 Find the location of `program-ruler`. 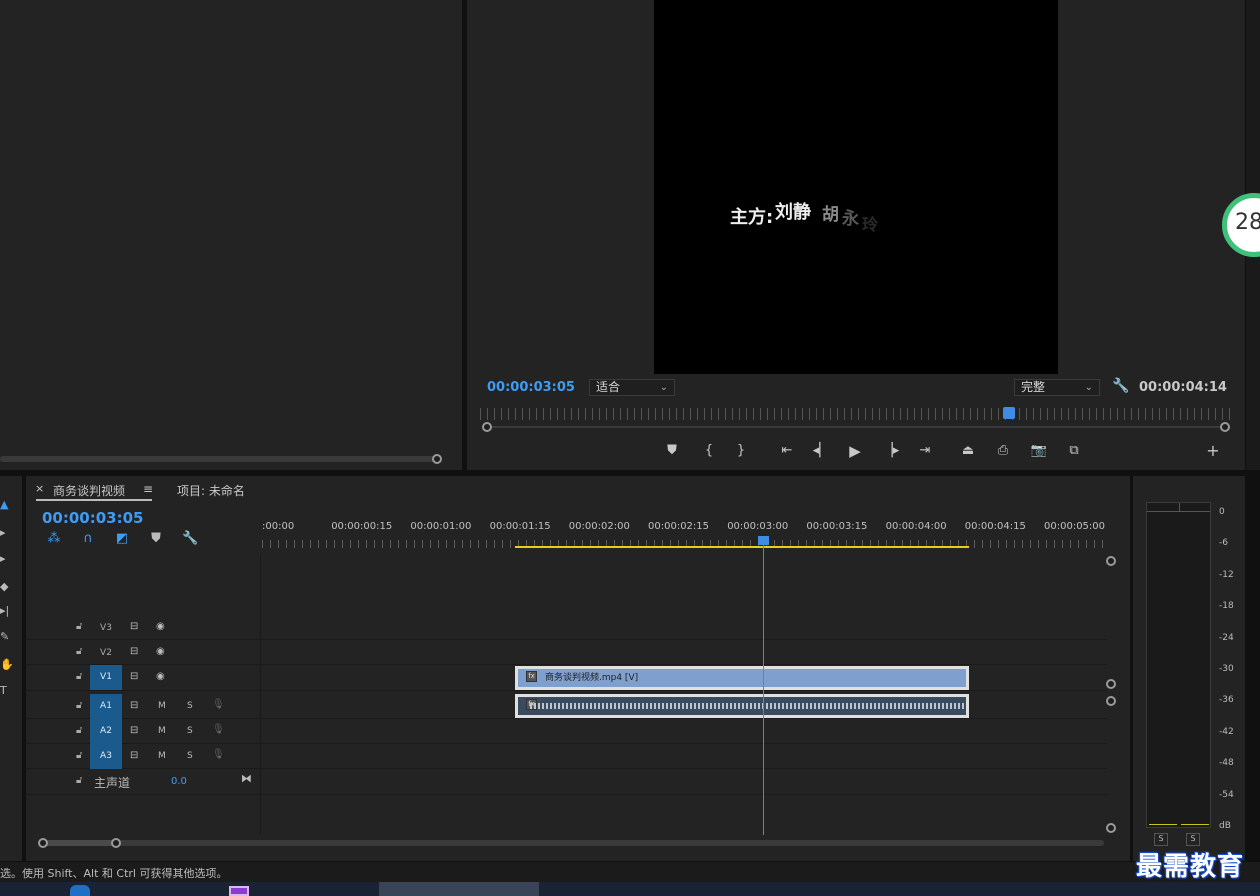

program-ruler is located at coordinates (856, 414).